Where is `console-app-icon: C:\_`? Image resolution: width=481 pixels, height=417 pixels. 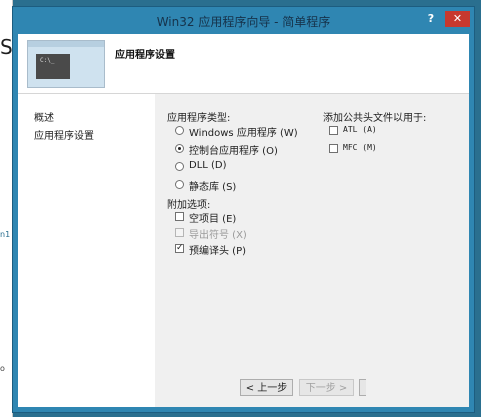
console-app-icon: C:\_ is located at coordinates (66, 64).